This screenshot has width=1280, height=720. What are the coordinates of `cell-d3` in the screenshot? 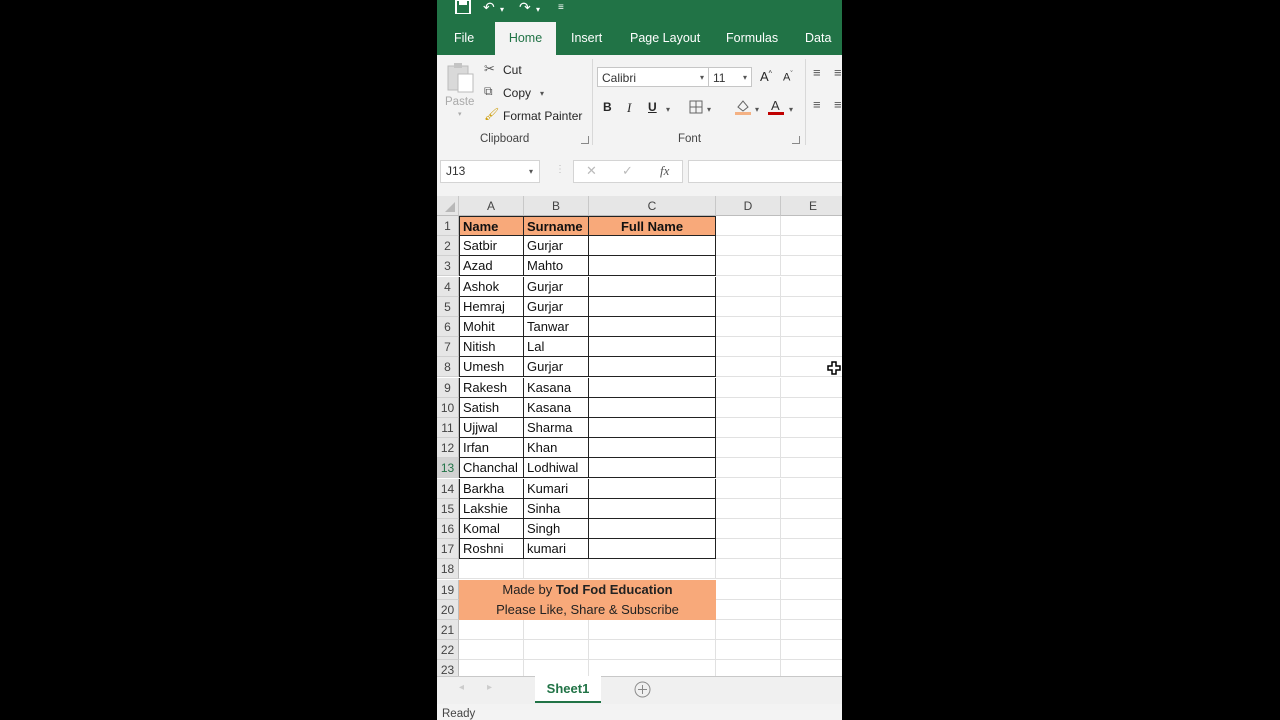 It's located at (748, 266).